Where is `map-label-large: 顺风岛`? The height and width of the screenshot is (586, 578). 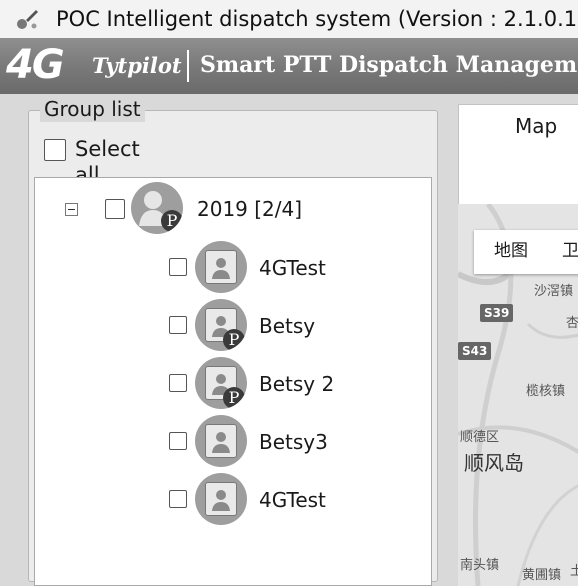
map-label-large: 顺风岛 is located at coordinates (494, 463).